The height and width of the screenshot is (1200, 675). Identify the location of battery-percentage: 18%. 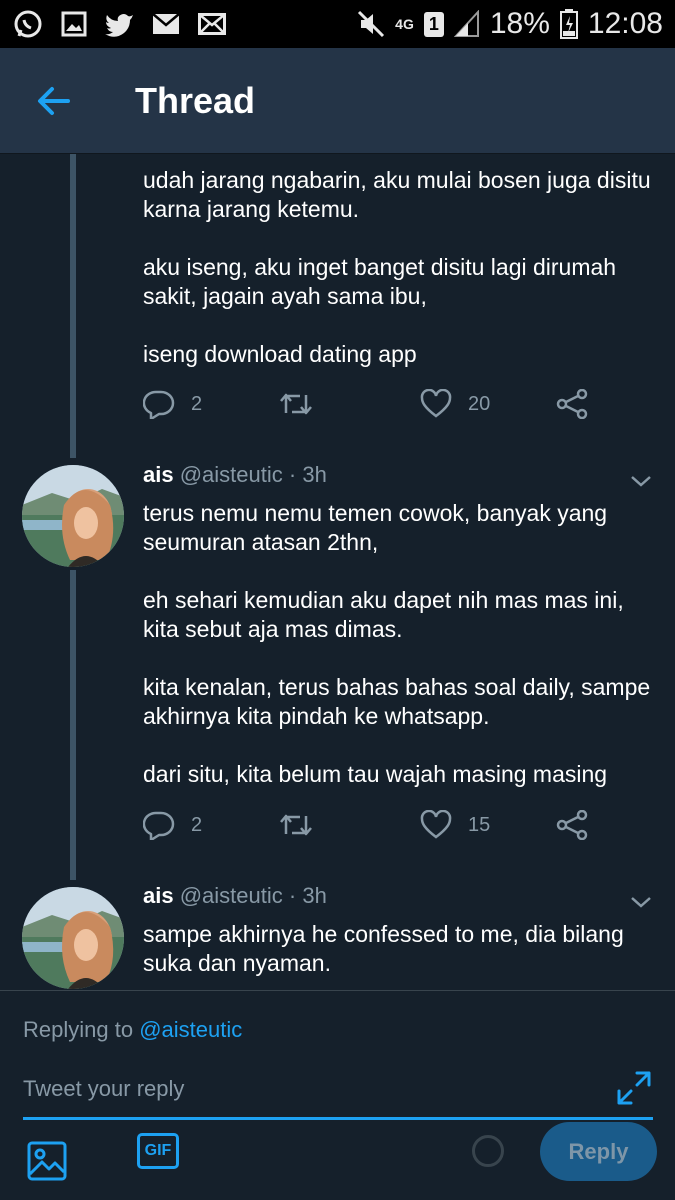
(519, 23).